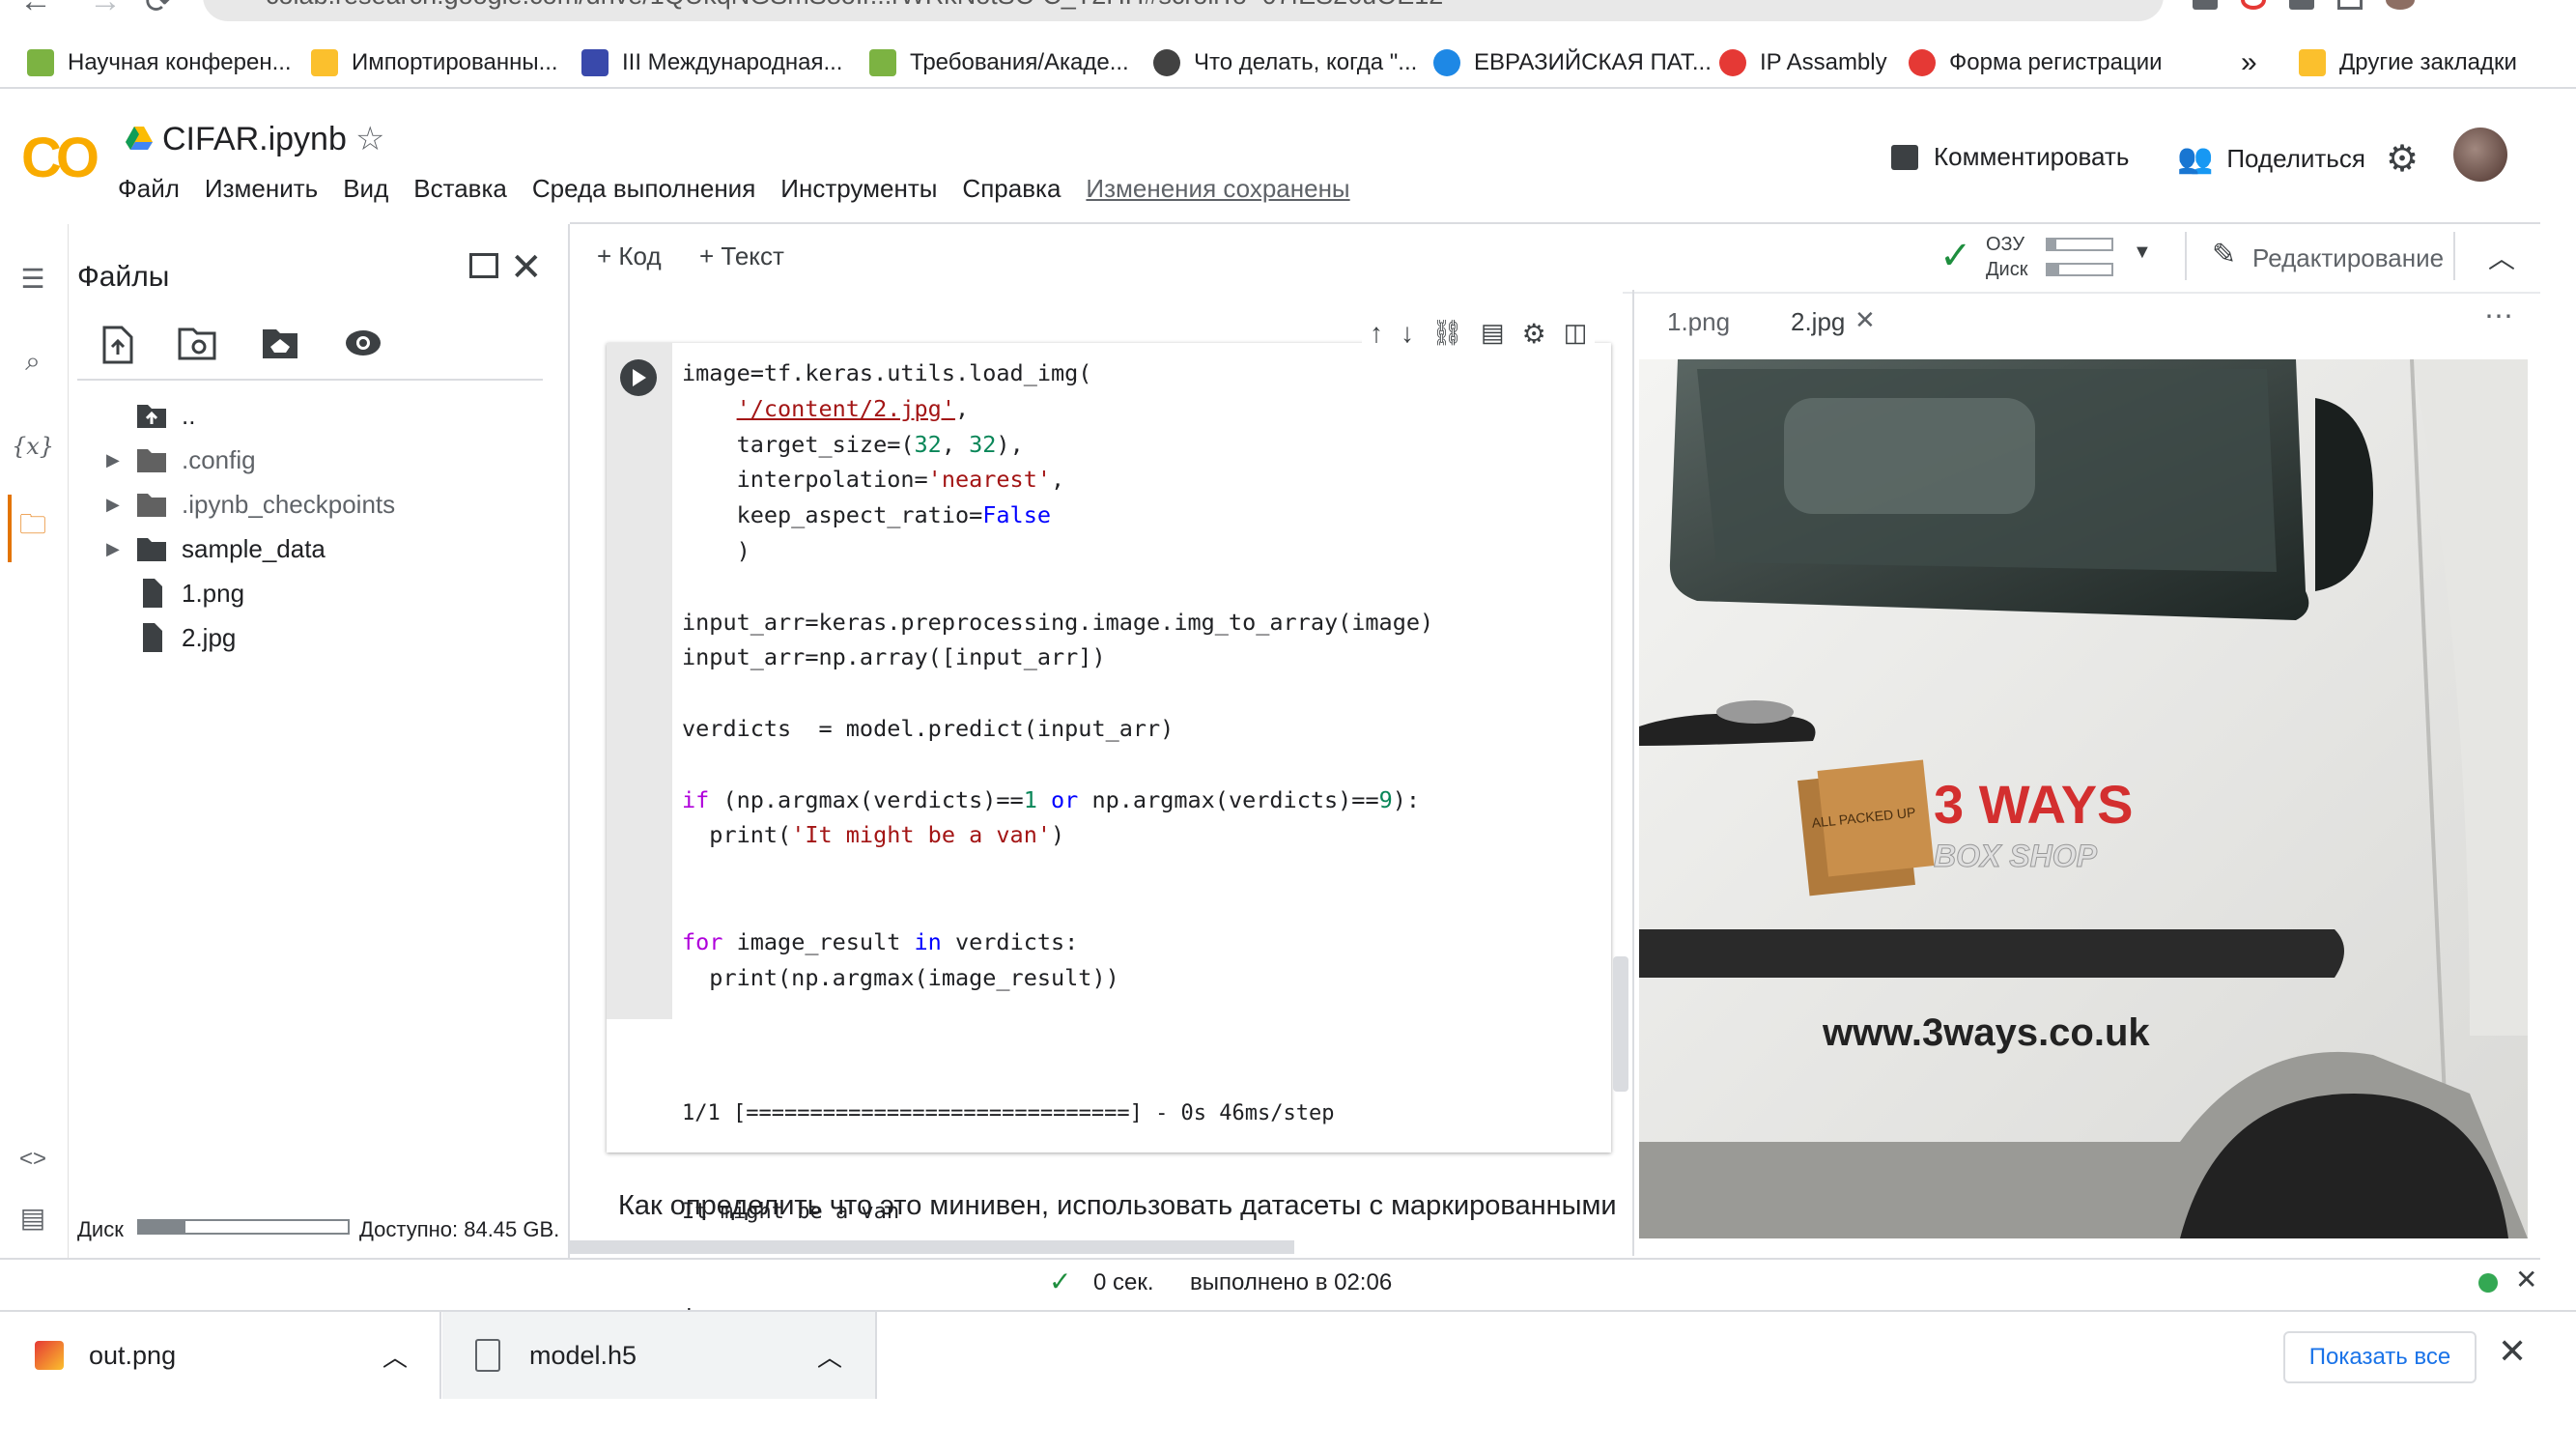 Image resolution: width=2576 pixels, height=1451 pixels. I want to click on user-avatar, so click(2480, 155).